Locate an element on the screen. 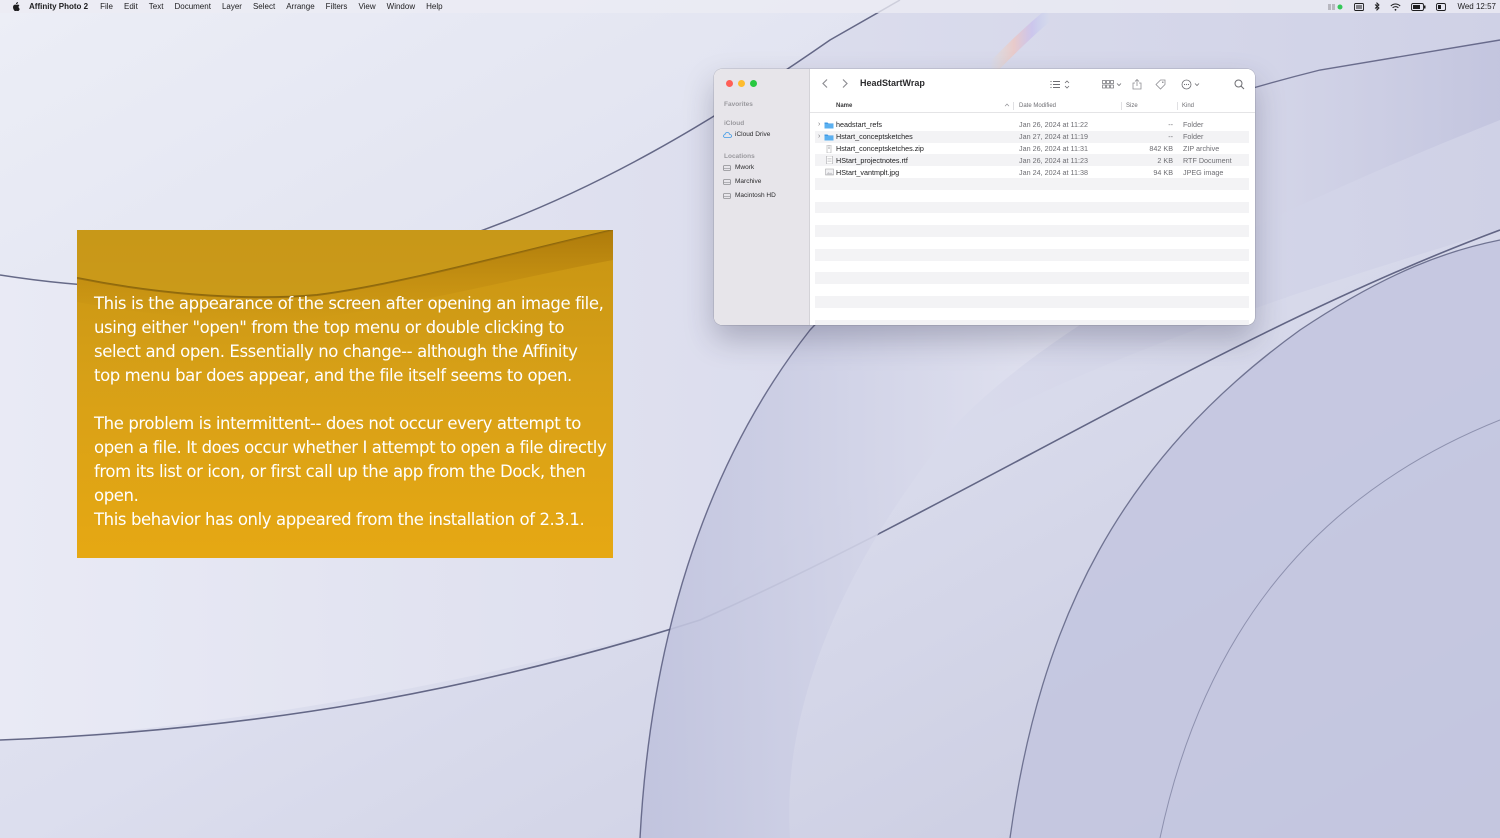  document-icon is located at coordinates (829, 160).